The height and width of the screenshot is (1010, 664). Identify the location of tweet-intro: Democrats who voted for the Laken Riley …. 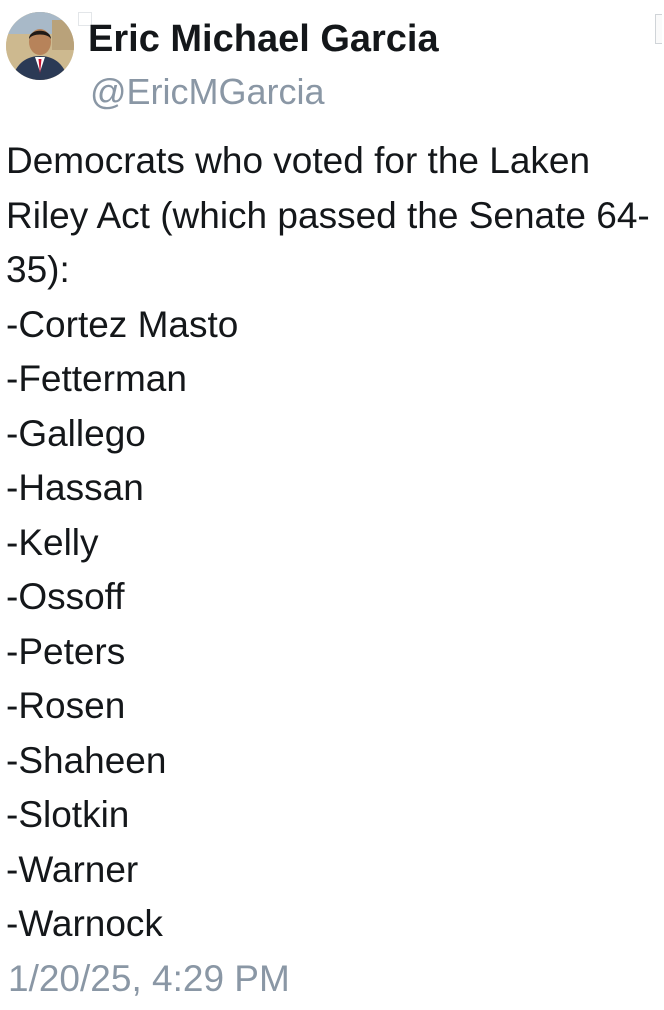
(328, 215).